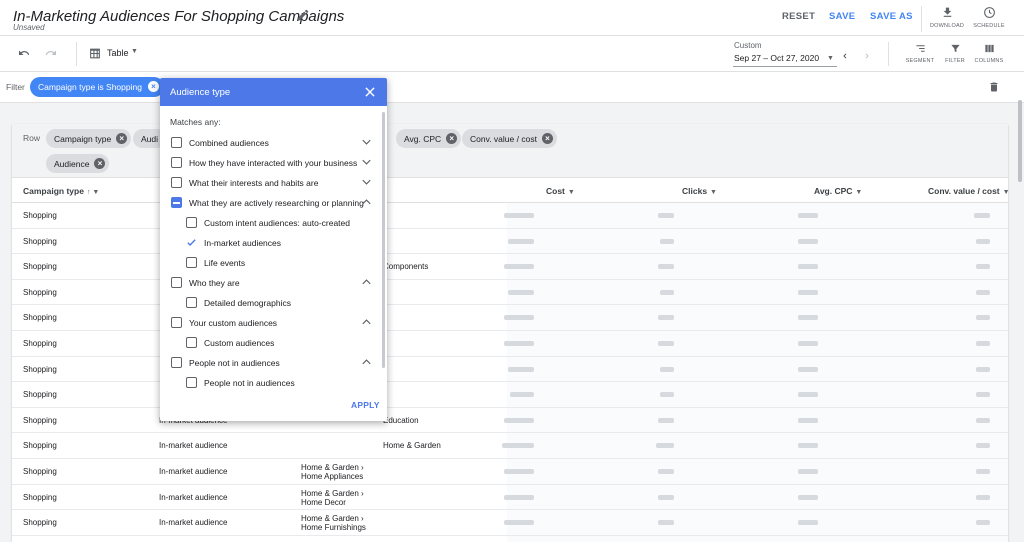 This screenshot has height=542, width=1024. What do you see at coordinates (115, 54) in the screenshot?
I see `view-type-dropdown: Table ▼` at bounding box center [115, 54].